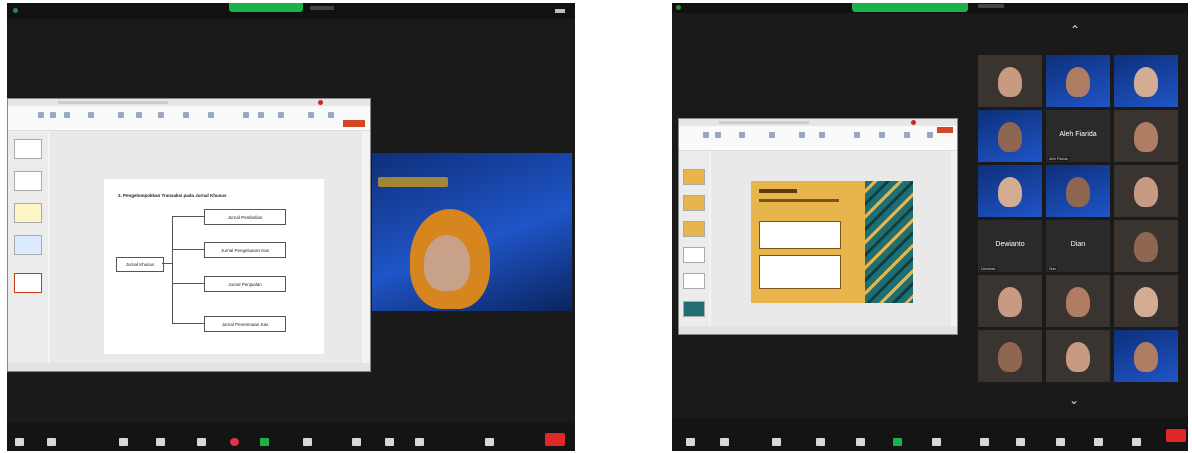 Image resolution: width=1192 pixels, height=453 pixels. I want to click on participant-name-label: Aleh Fiarida, so click(1058, 159).